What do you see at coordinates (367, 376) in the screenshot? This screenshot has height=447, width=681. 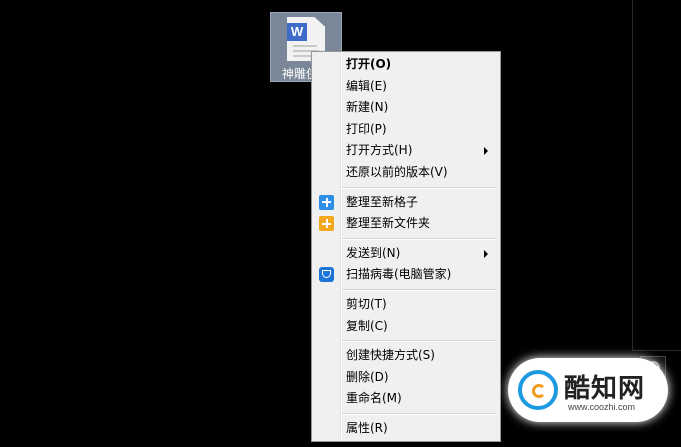 I see `menu-item-label: 删除(D)` at bounding box center [367, 376].